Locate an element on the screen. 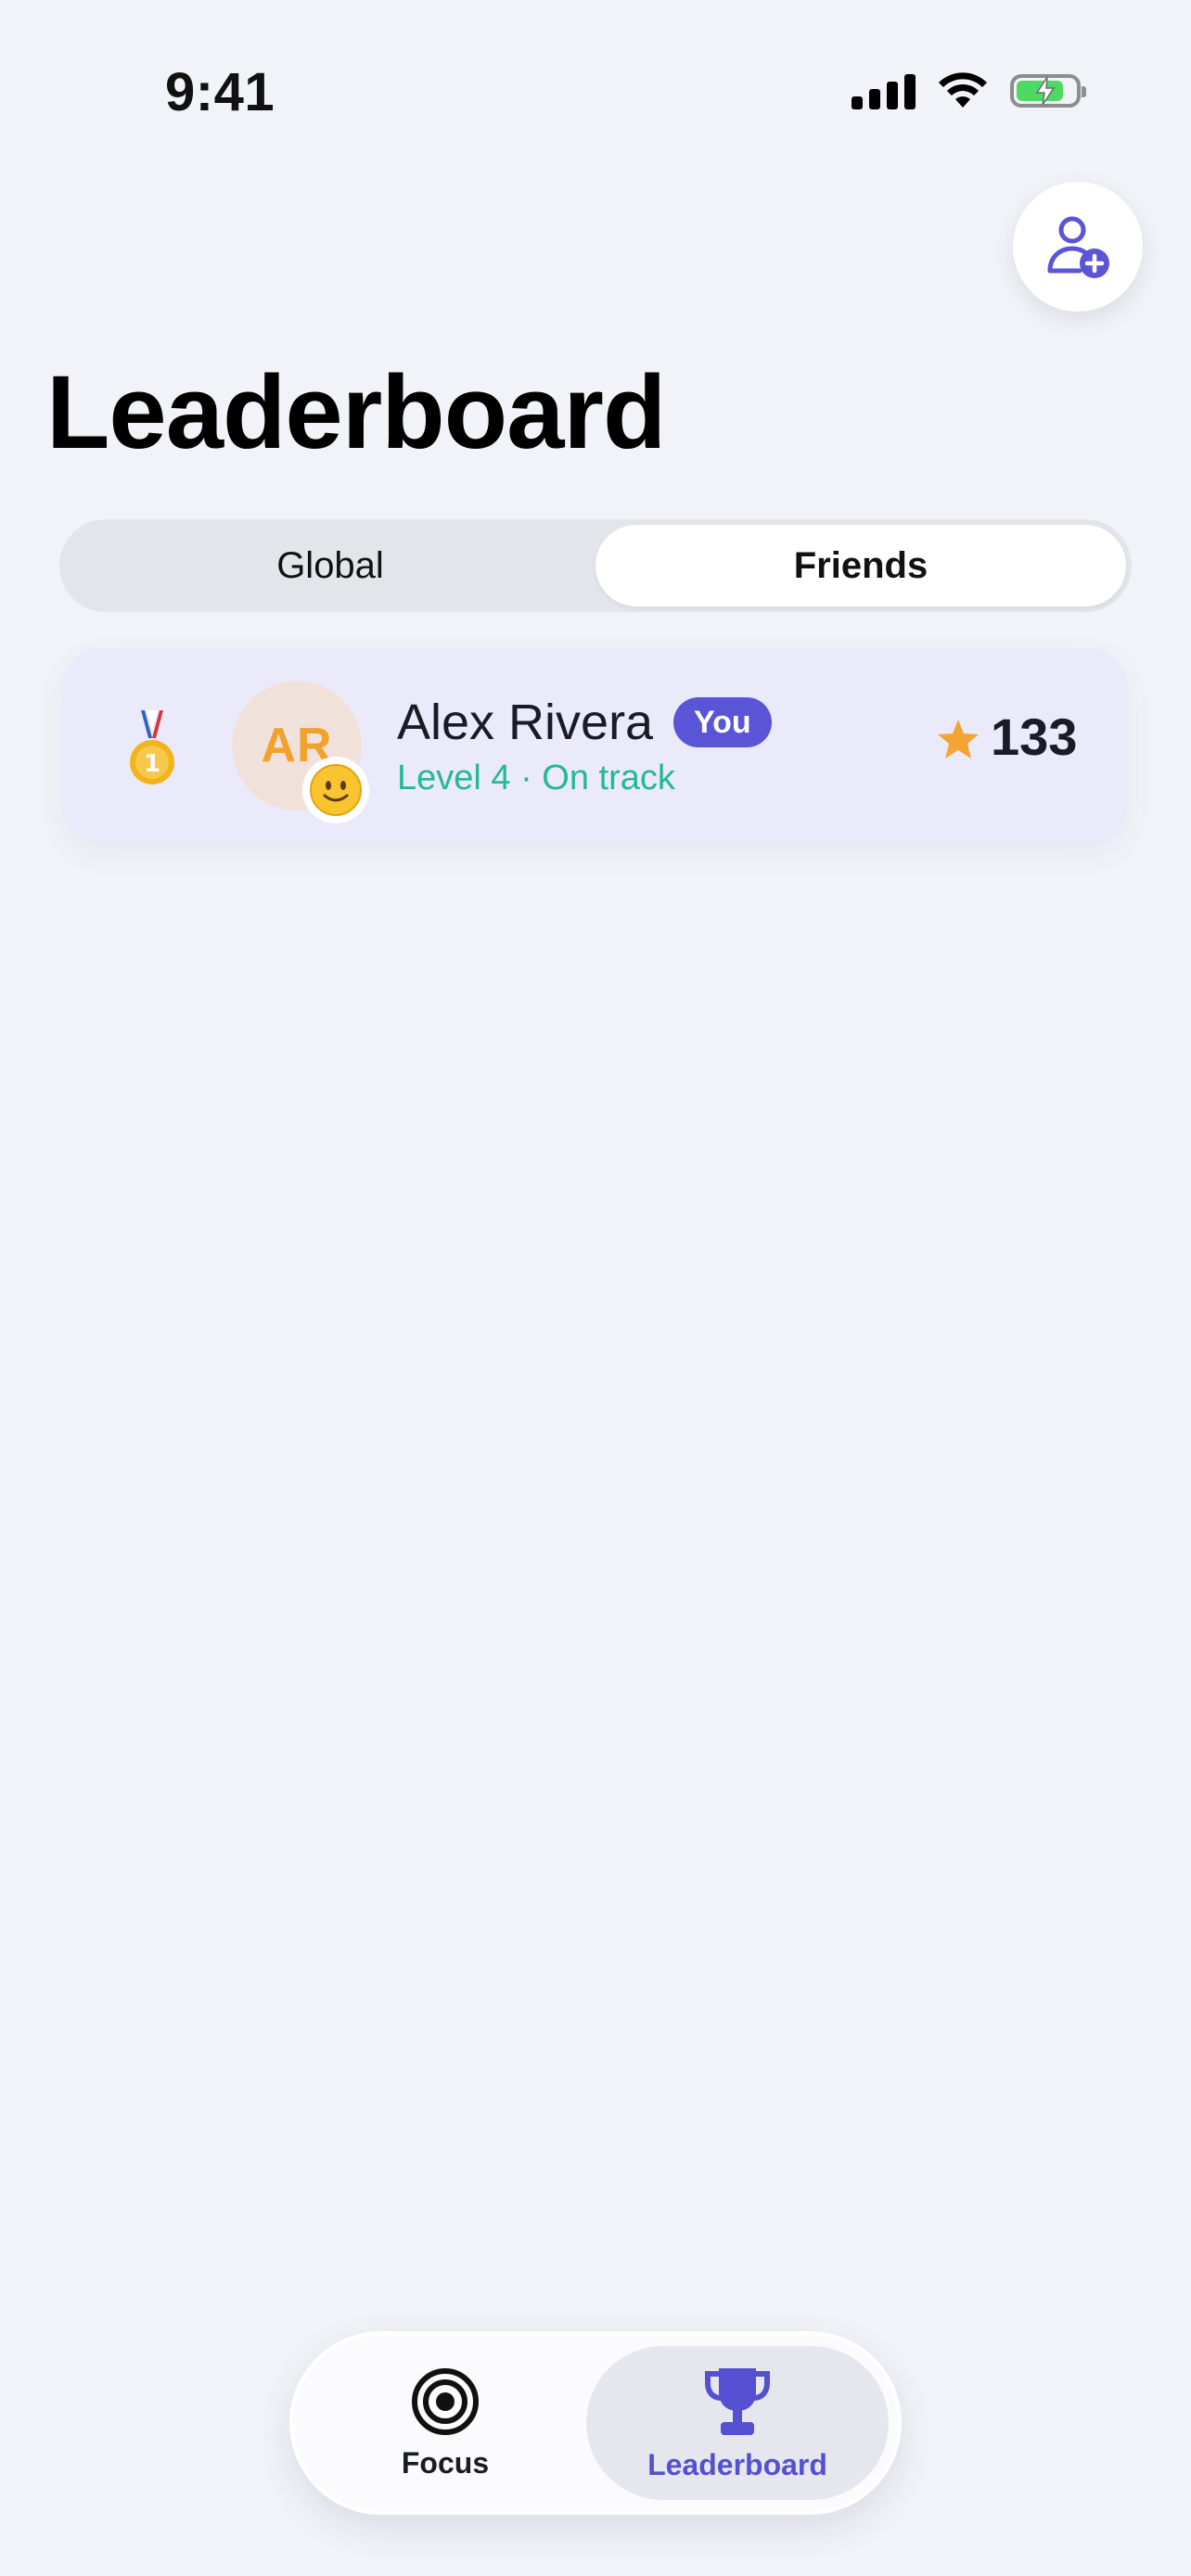 This screenshot has width=1191, height=2576. tab-focus-label: Focus is located at coordinates (445, 2462).